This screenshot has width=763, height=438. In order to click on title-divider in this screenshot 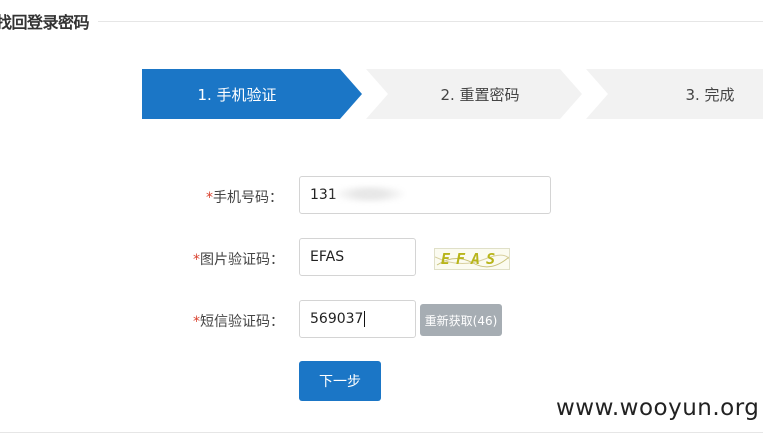, I will do `click(430, 21)`.